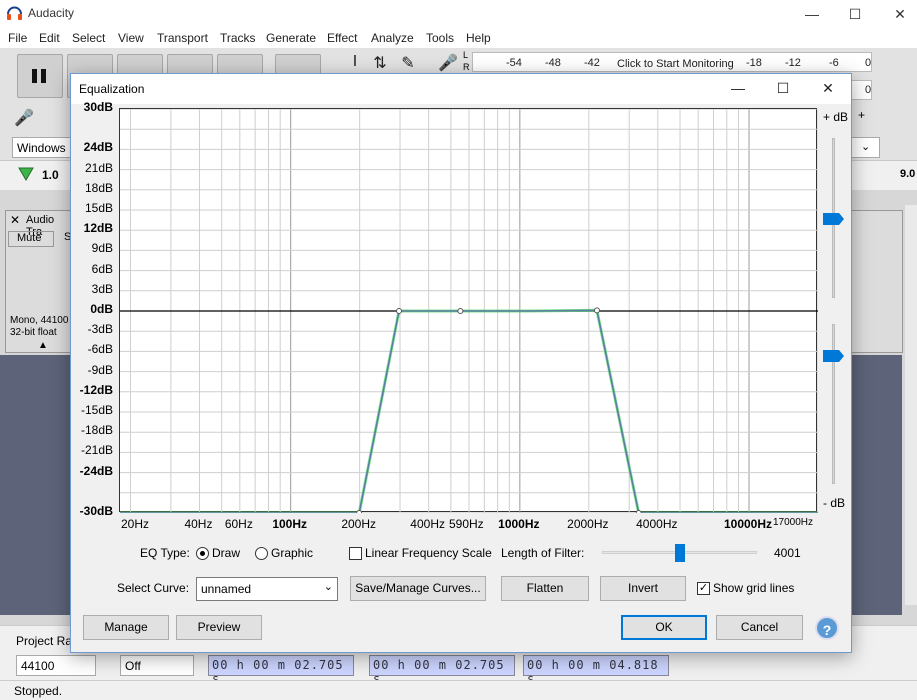 This screenshot has width=917, height=700. What do you see at coordinates (380, 64) in the screenshot?
I see `envelope-tool-icon: ⇅` at bounding box center [380, 64].